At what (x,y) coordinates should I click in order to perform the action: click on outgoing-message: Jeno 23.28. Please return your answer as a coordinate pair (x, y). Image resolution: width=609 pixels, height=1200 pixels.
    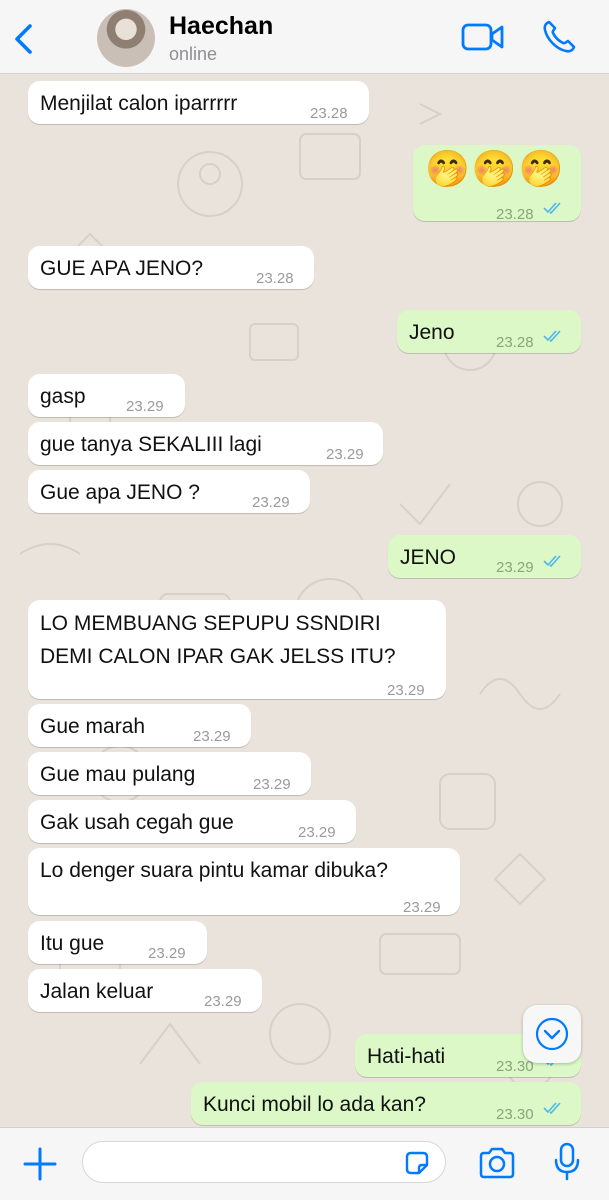
    Looking at the image, I should click on (489, 331).